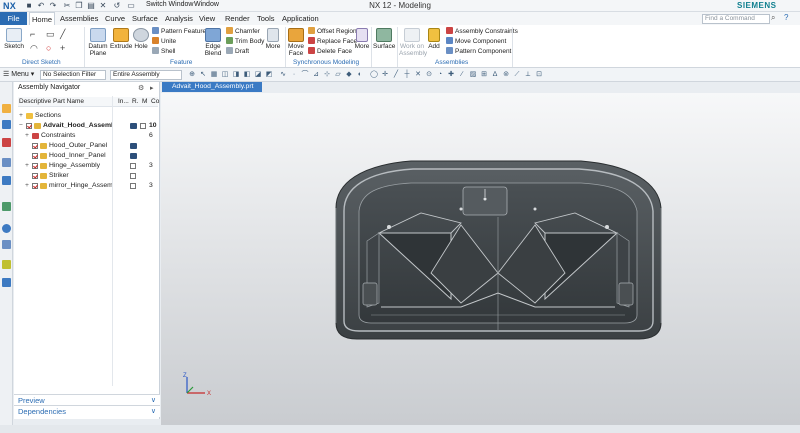 The height and width of the screenshot is (433, 800). Describe the element at coordinates (266, 18) in the screenshot. I see `tab-tools: Tools` at that location.